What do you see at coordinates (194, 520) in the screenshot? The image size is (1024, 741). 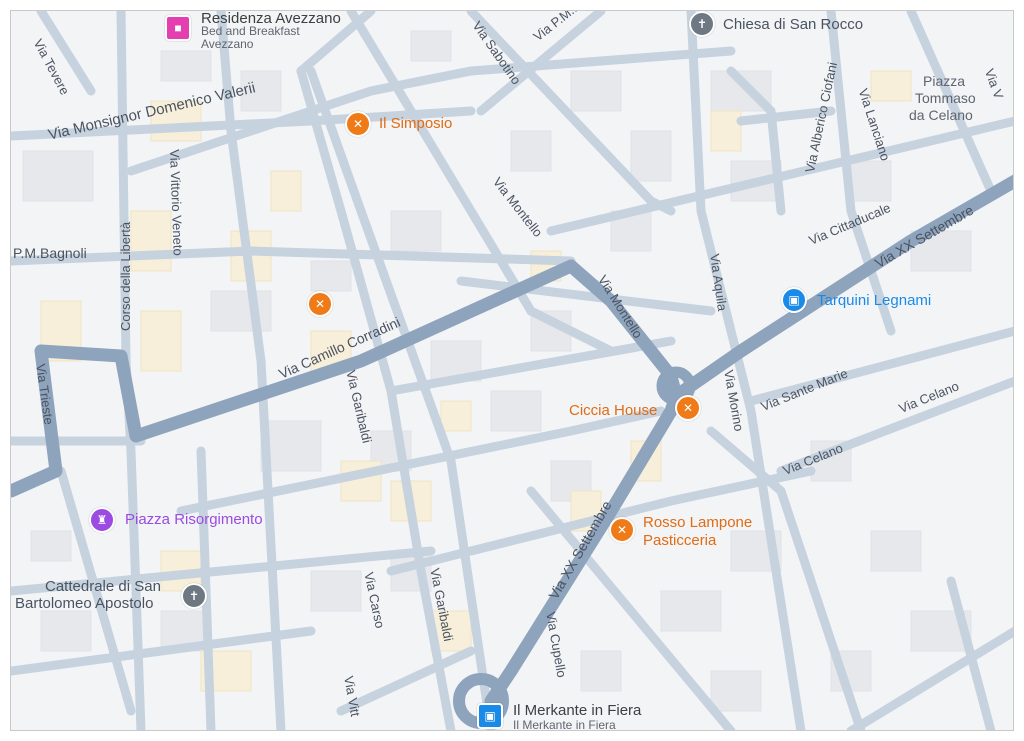 I see `poi-risorgimento-name: Piazza Risorgimento` at bounding box center [194, 520].